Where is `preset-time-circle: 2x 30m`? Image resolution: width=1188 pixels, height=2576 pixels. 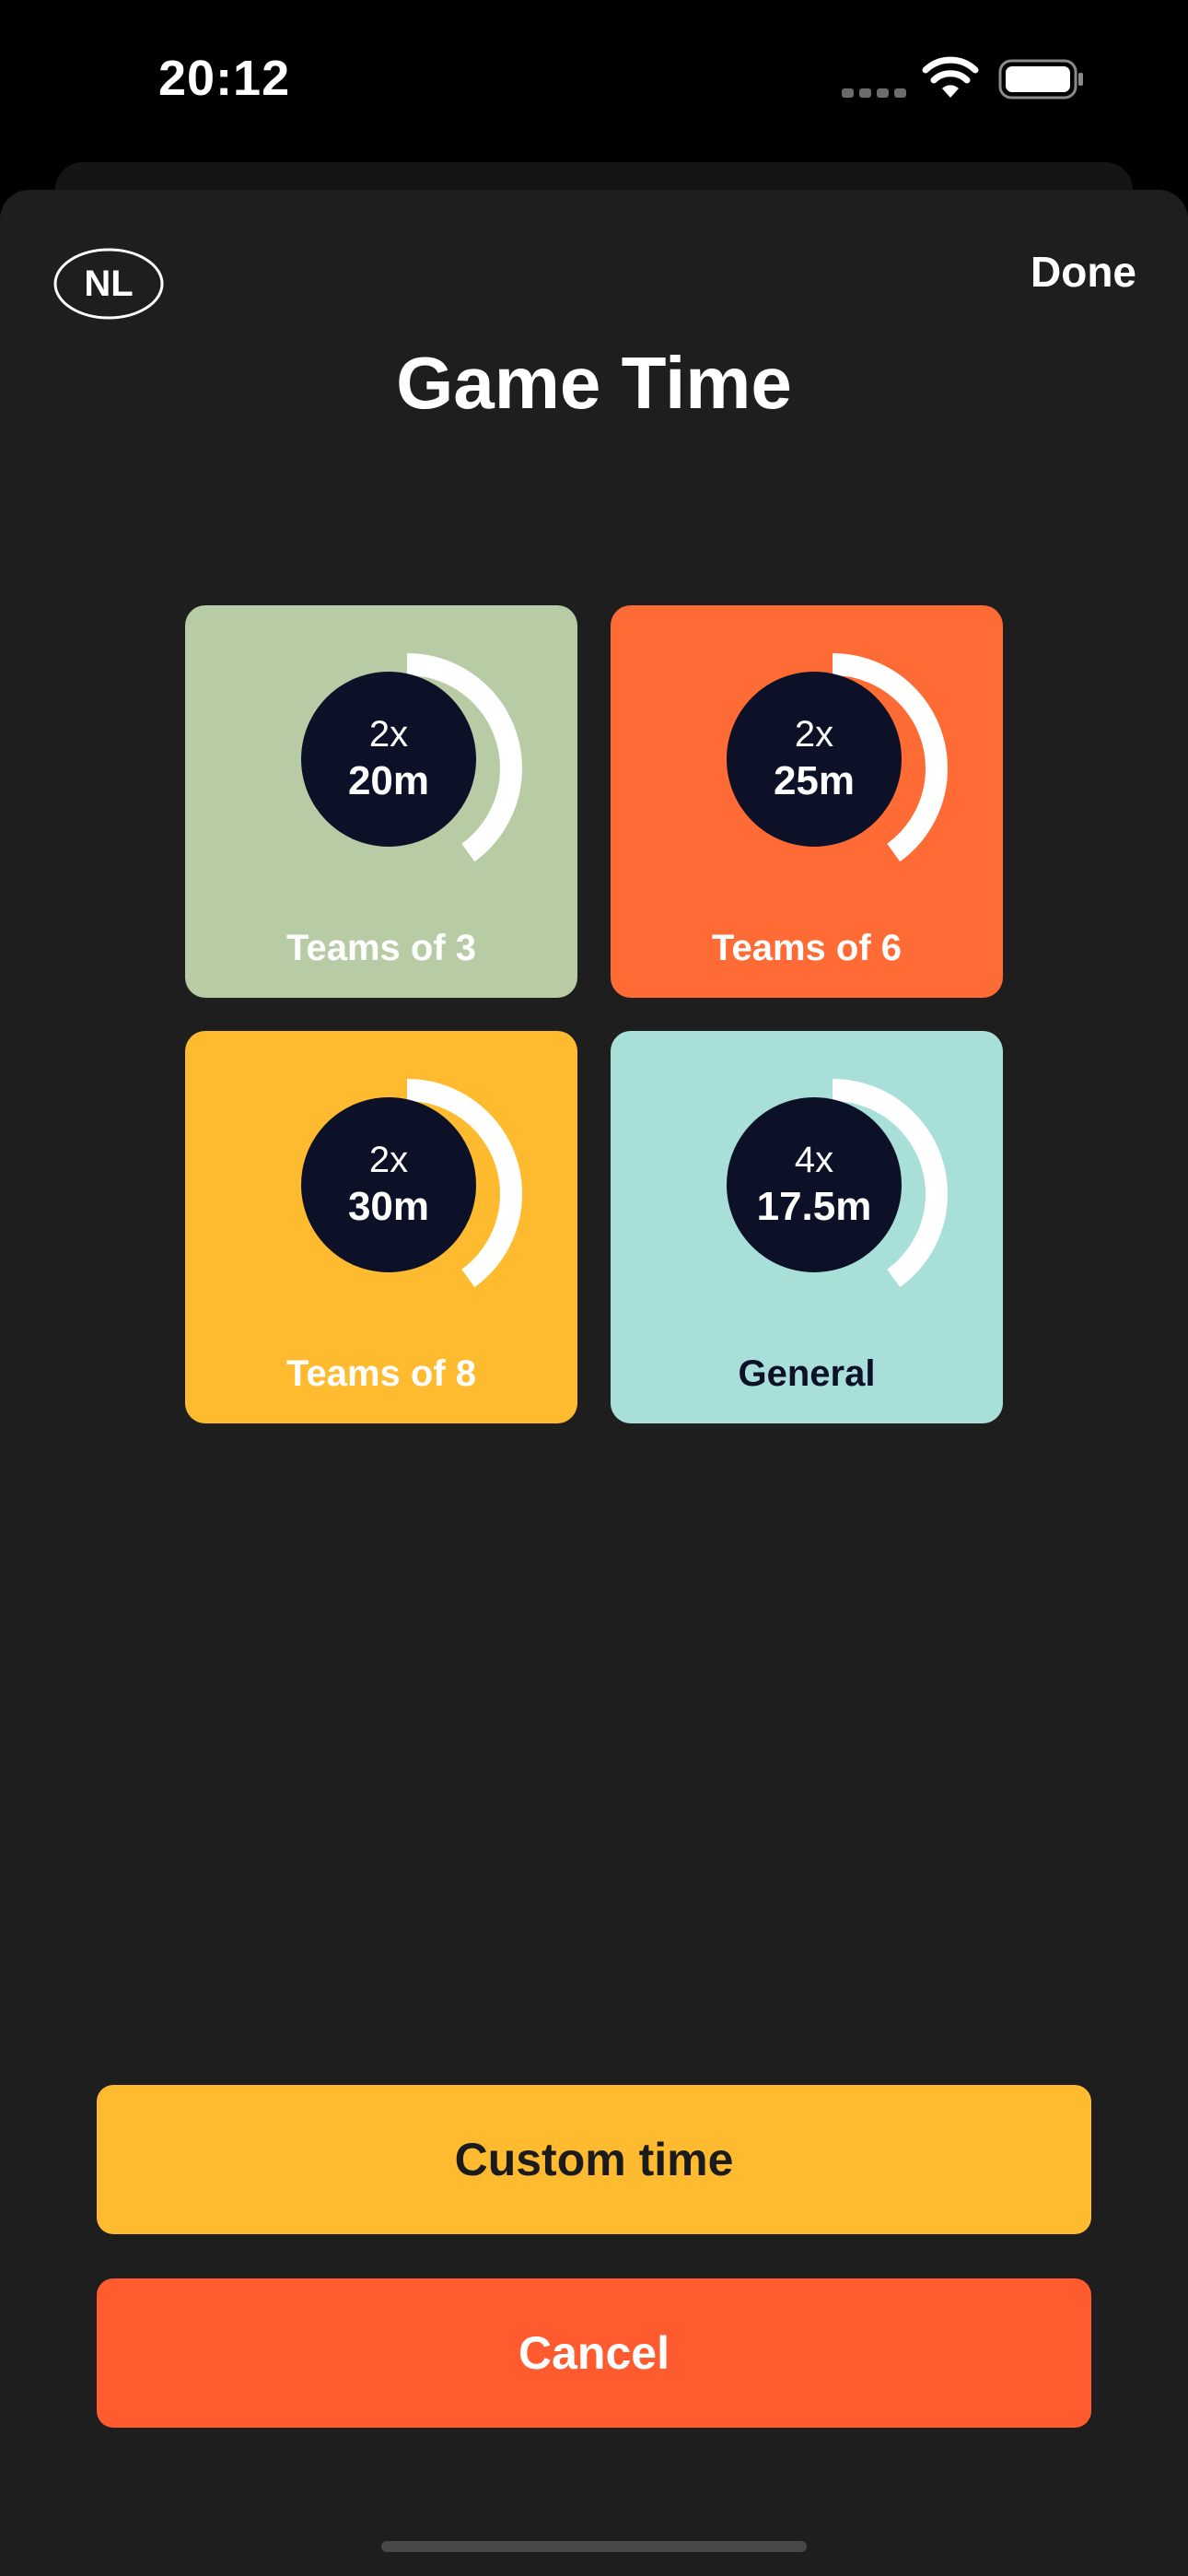
preset-time-circle: 2x 30m is located at coordinates (388, 1184).